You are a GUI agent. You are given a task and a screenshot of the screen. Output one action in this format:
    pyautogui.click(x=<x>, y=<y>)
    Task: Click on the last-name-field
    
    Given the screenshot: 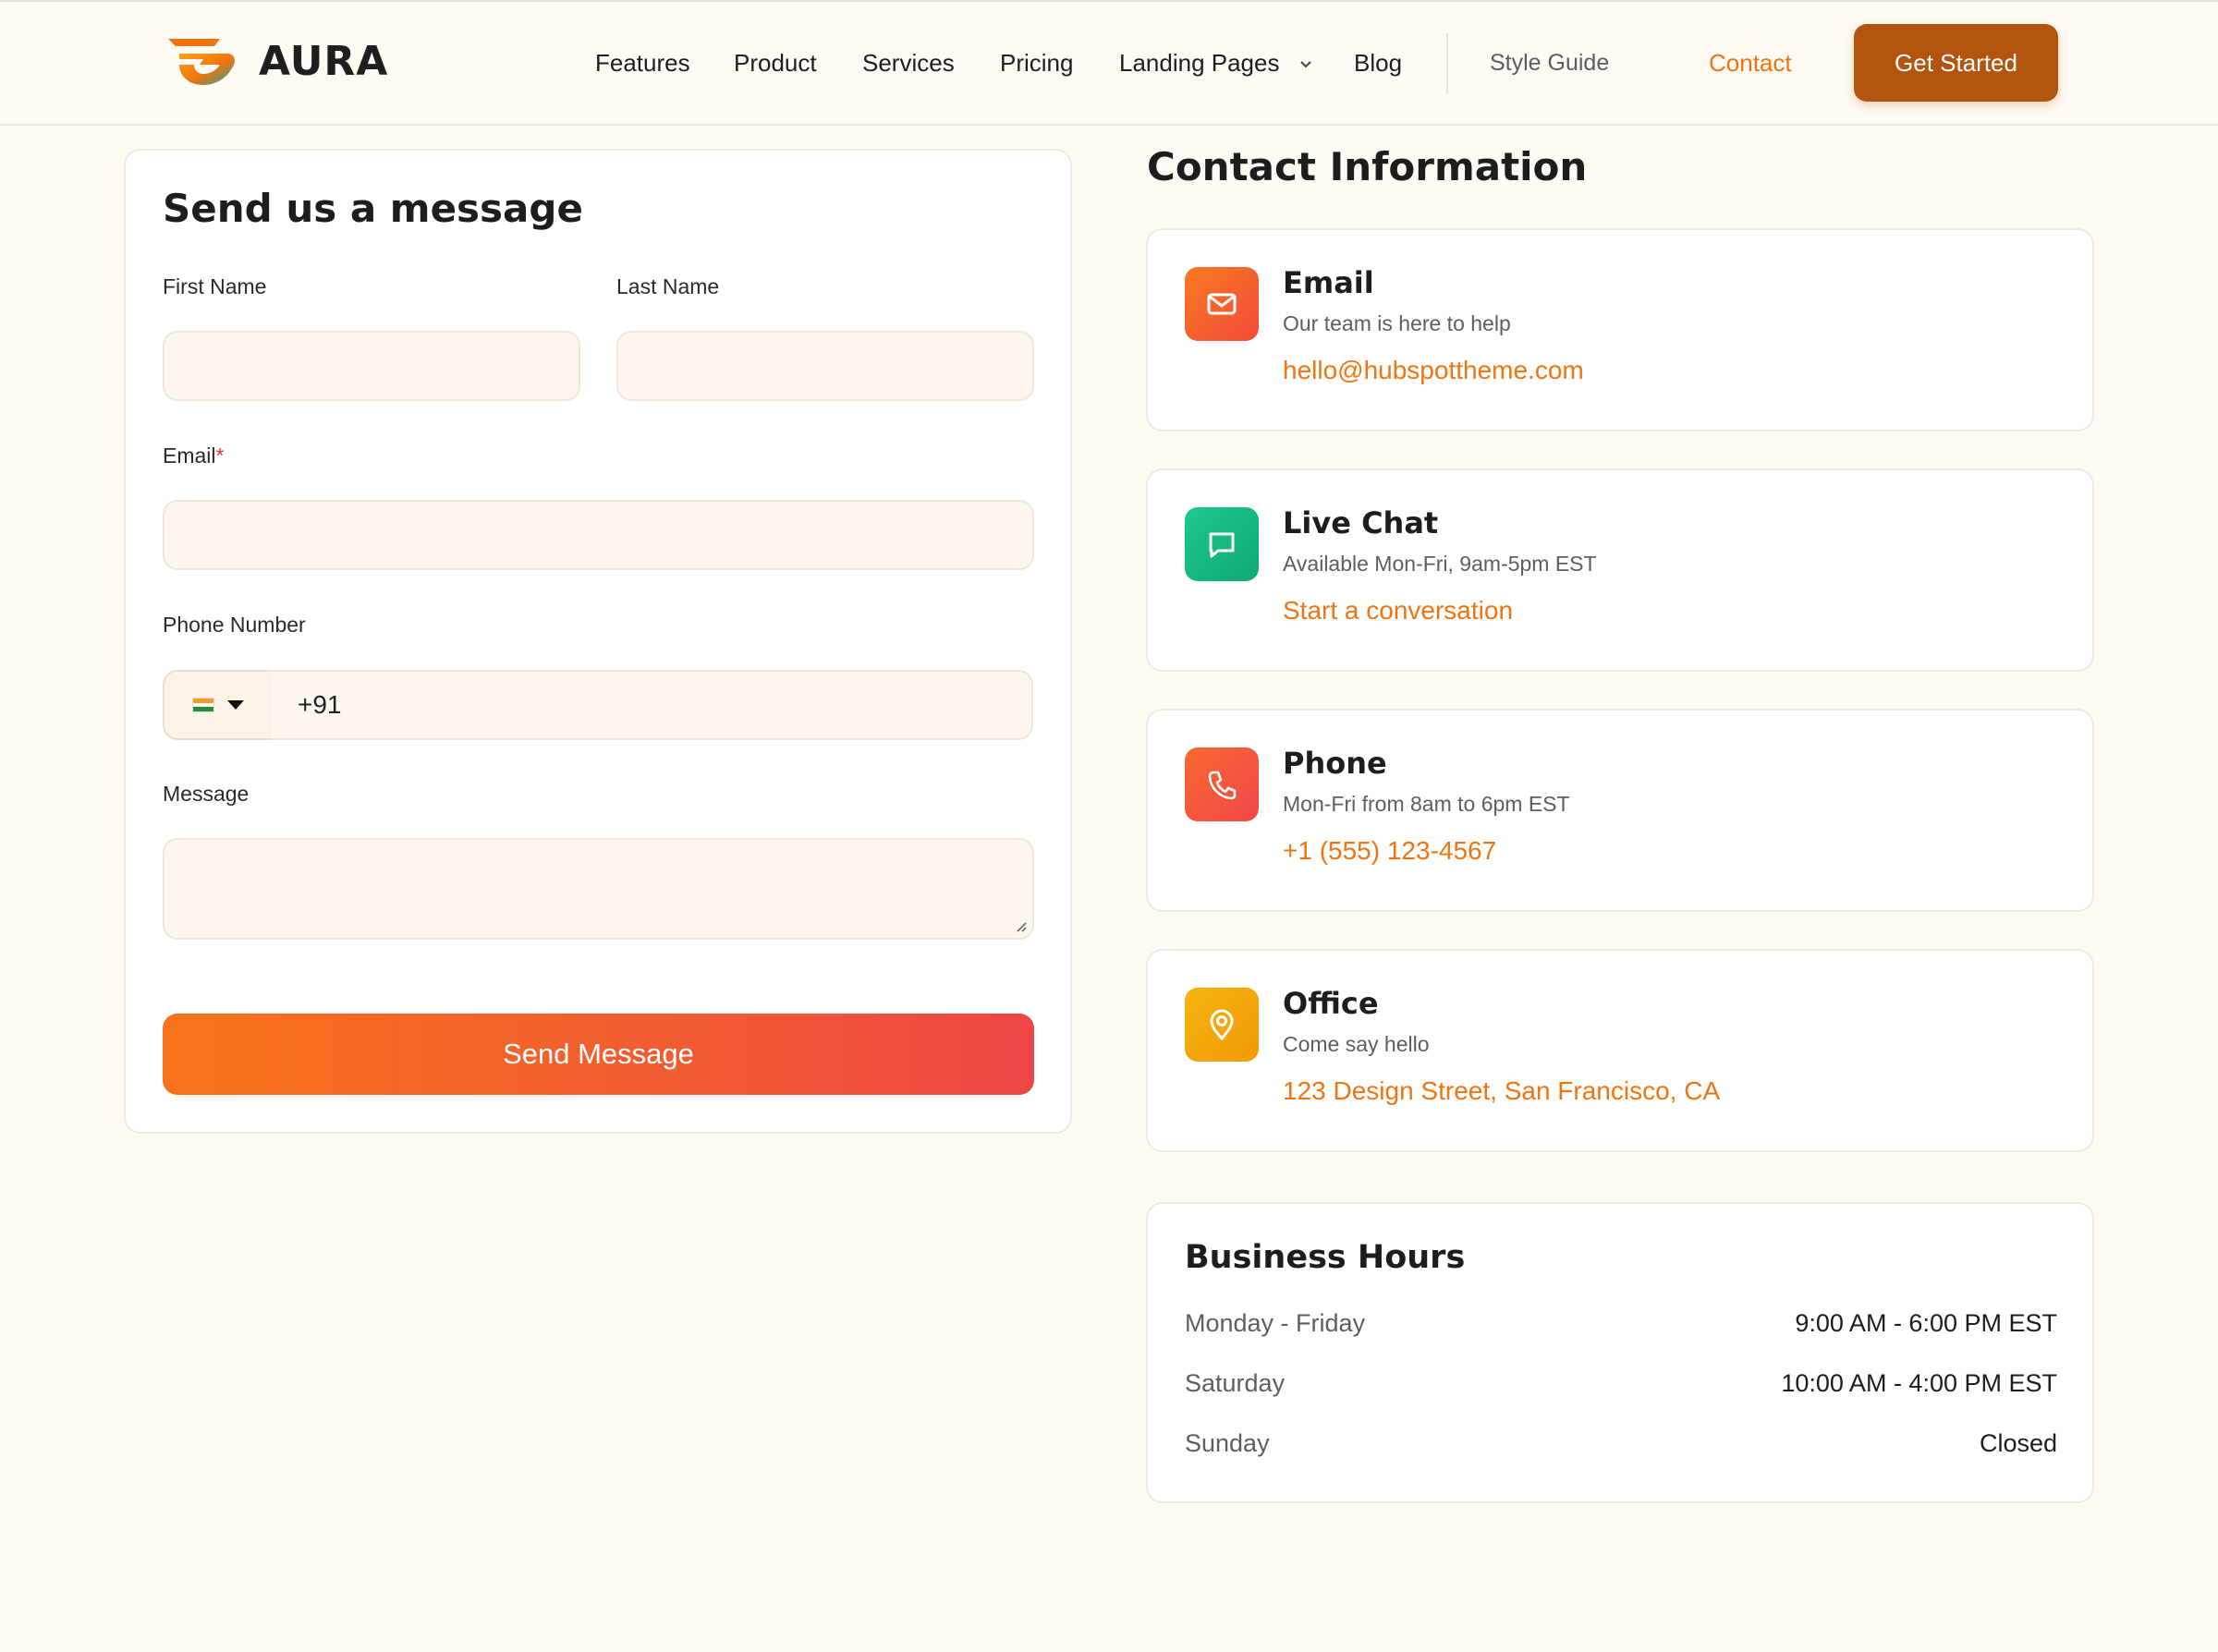 What is the action you would take?
    pyautogui.click(x=825, y=366)
    